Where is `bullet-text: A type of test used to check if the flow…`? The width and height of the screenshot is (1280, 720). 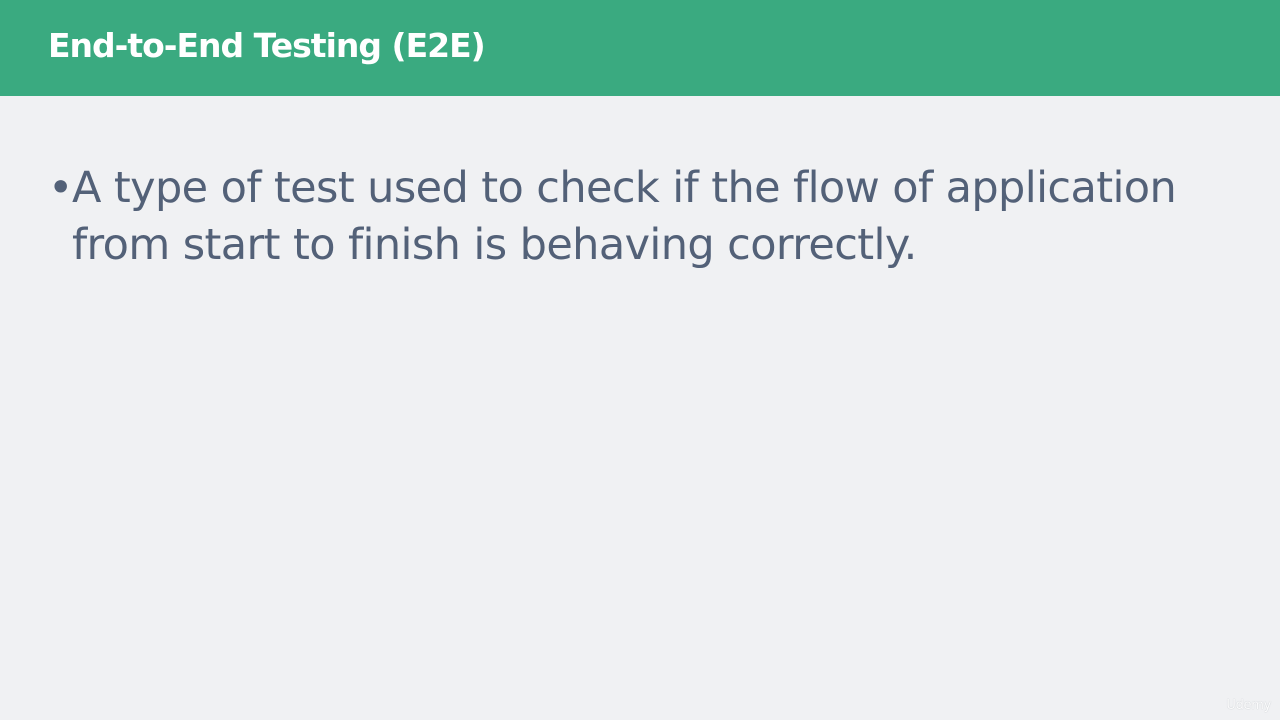
bullet-text: A type of test used to check if the flow… is located at coordinates (624, 216).